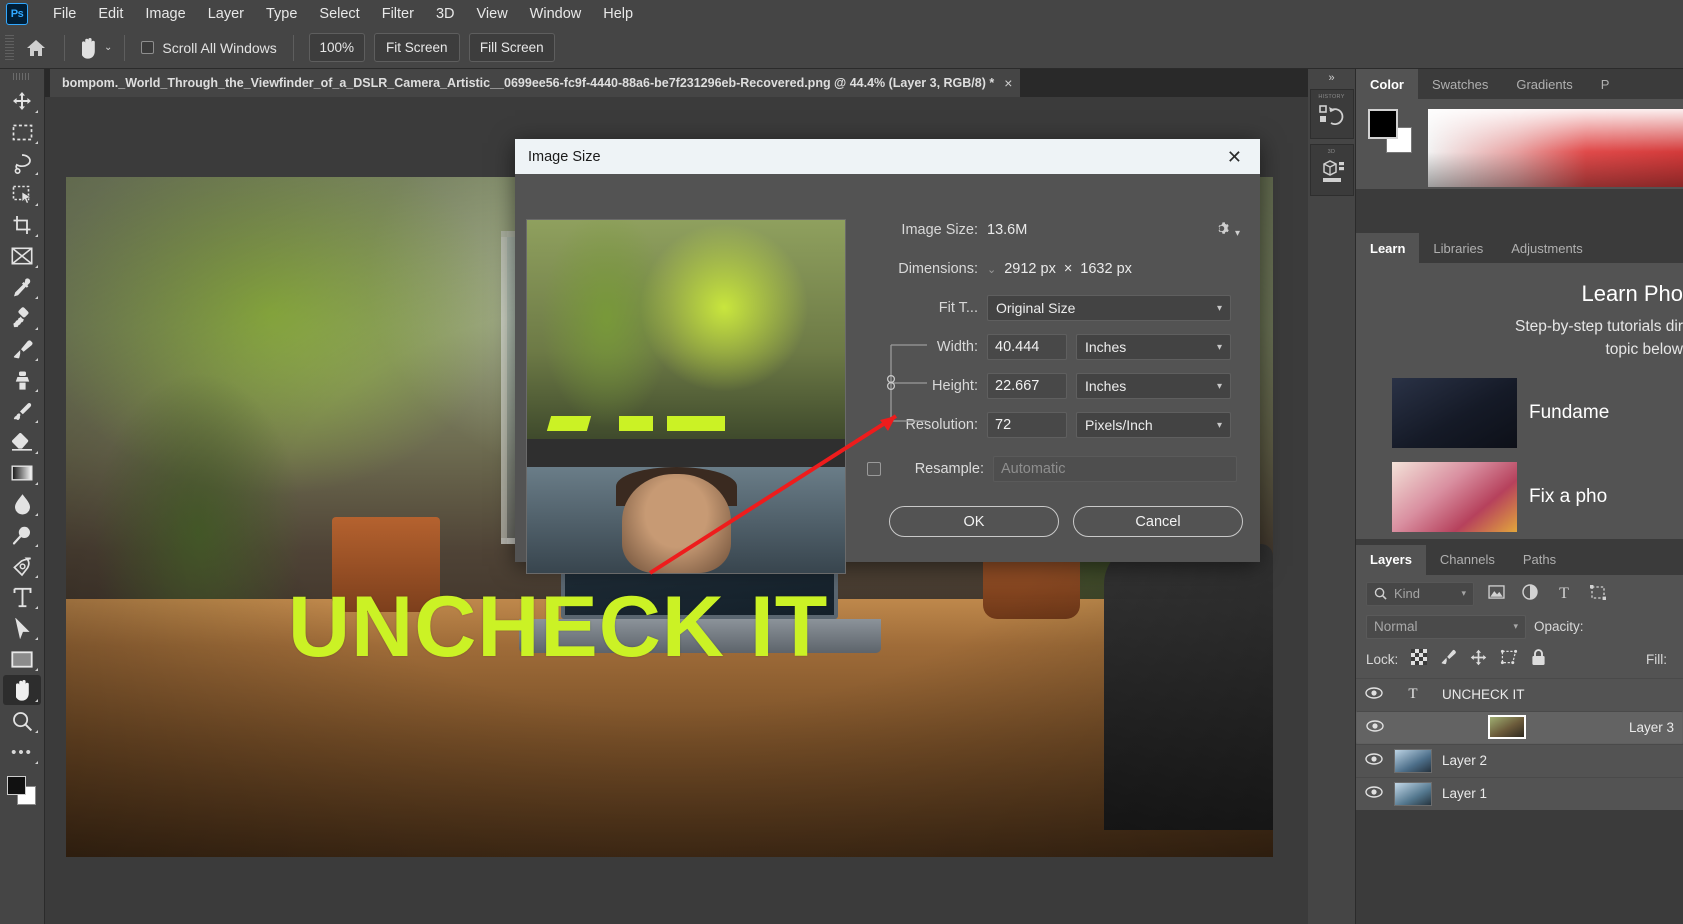  Describe the element at coordinates (1458, 248) in the screenshot. I see `tab-libraries: Libraries` at that location.